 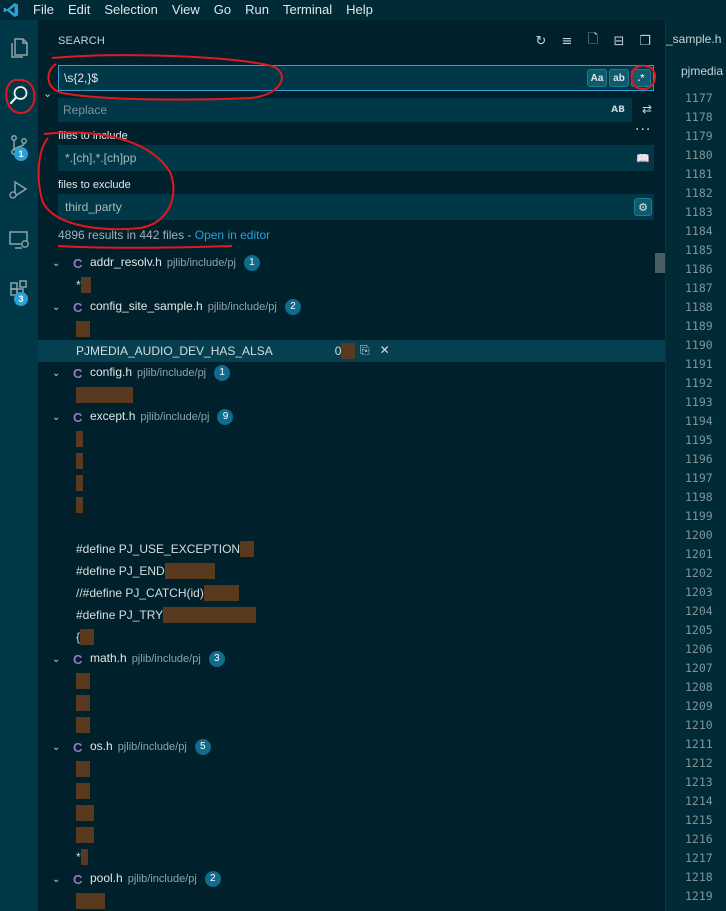 What do you see at coordinates (157, 593) in the screenshot?
I see `match-text: //#define PJ_CATCH(id)` at bounding box center [157, 593].